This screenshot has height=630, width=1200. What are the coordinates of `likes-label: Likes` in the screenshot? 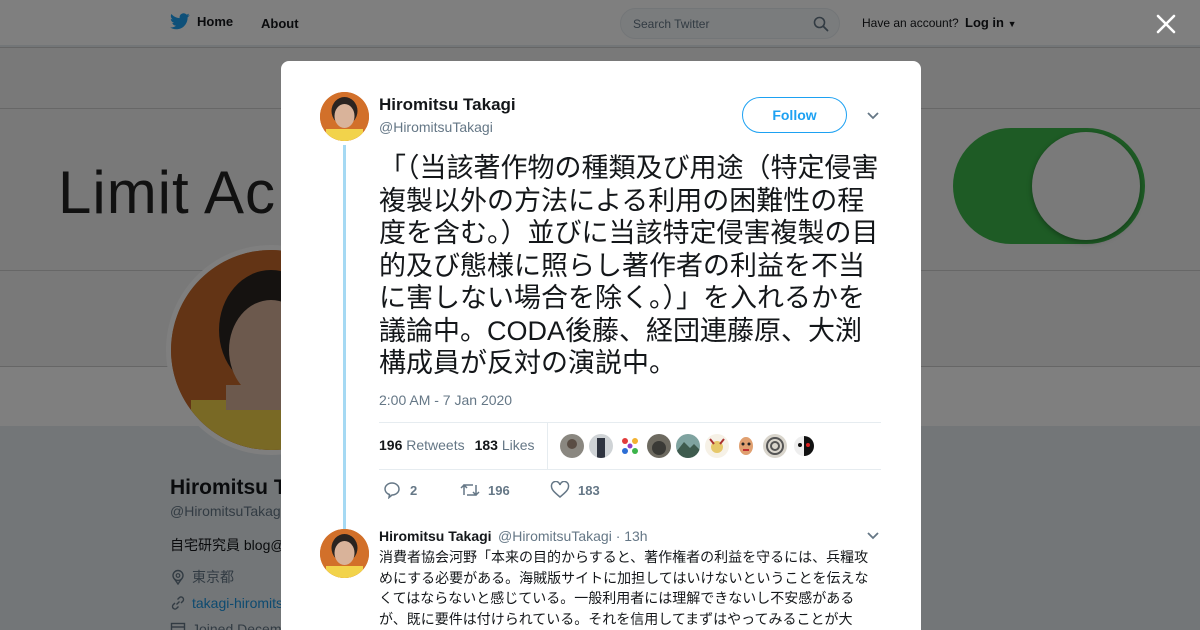 It's located at (518, 445).